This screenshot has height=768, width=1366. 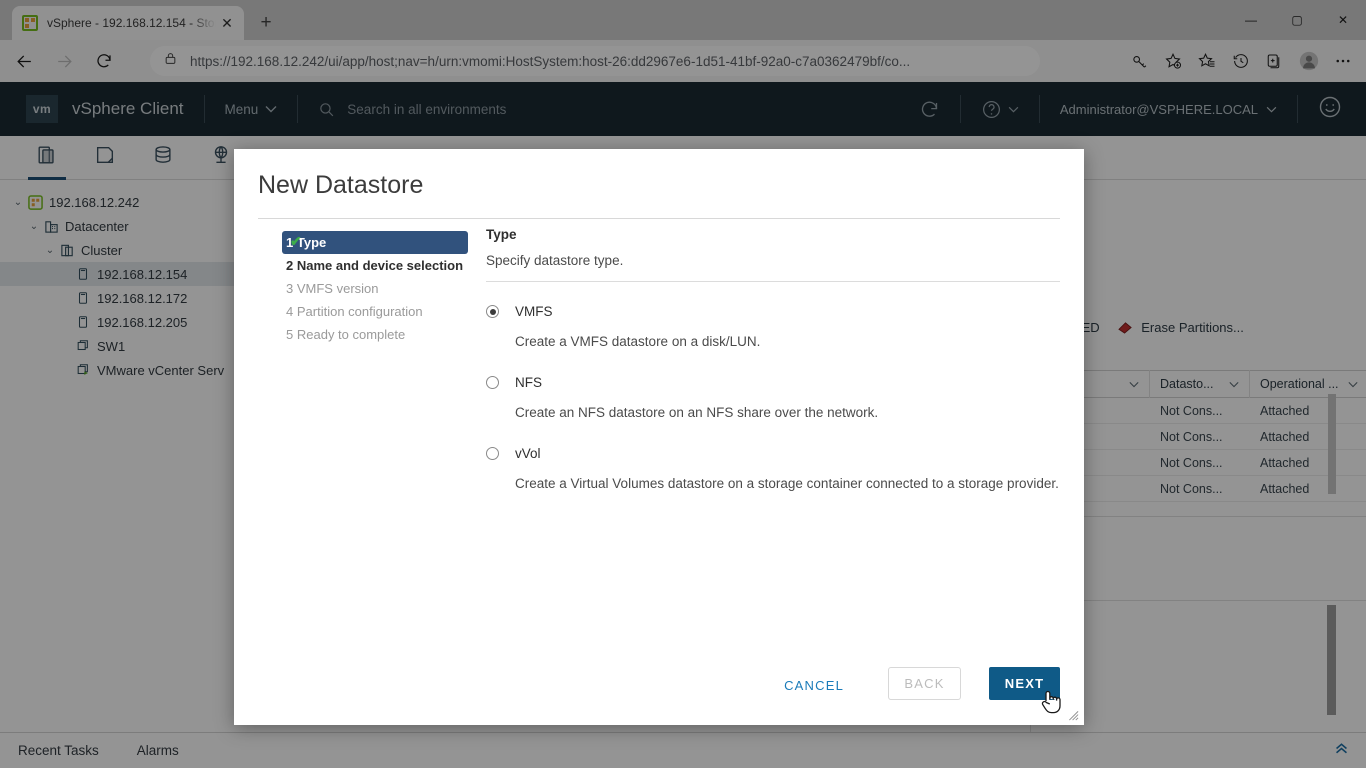 What do you see at coordinates (290, 311) in the screenshot?
I see `step-number: 4` at bounding box center [290, 311].